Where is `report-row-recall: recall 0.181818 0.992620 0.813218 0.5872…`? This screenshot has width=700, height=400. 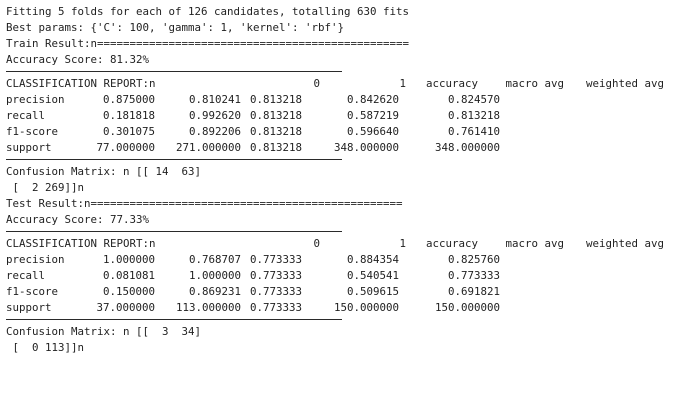 report-row-recall: recall 0.181818 0.992620 0.813218 0.5872… is located at coordinates (351, 116).